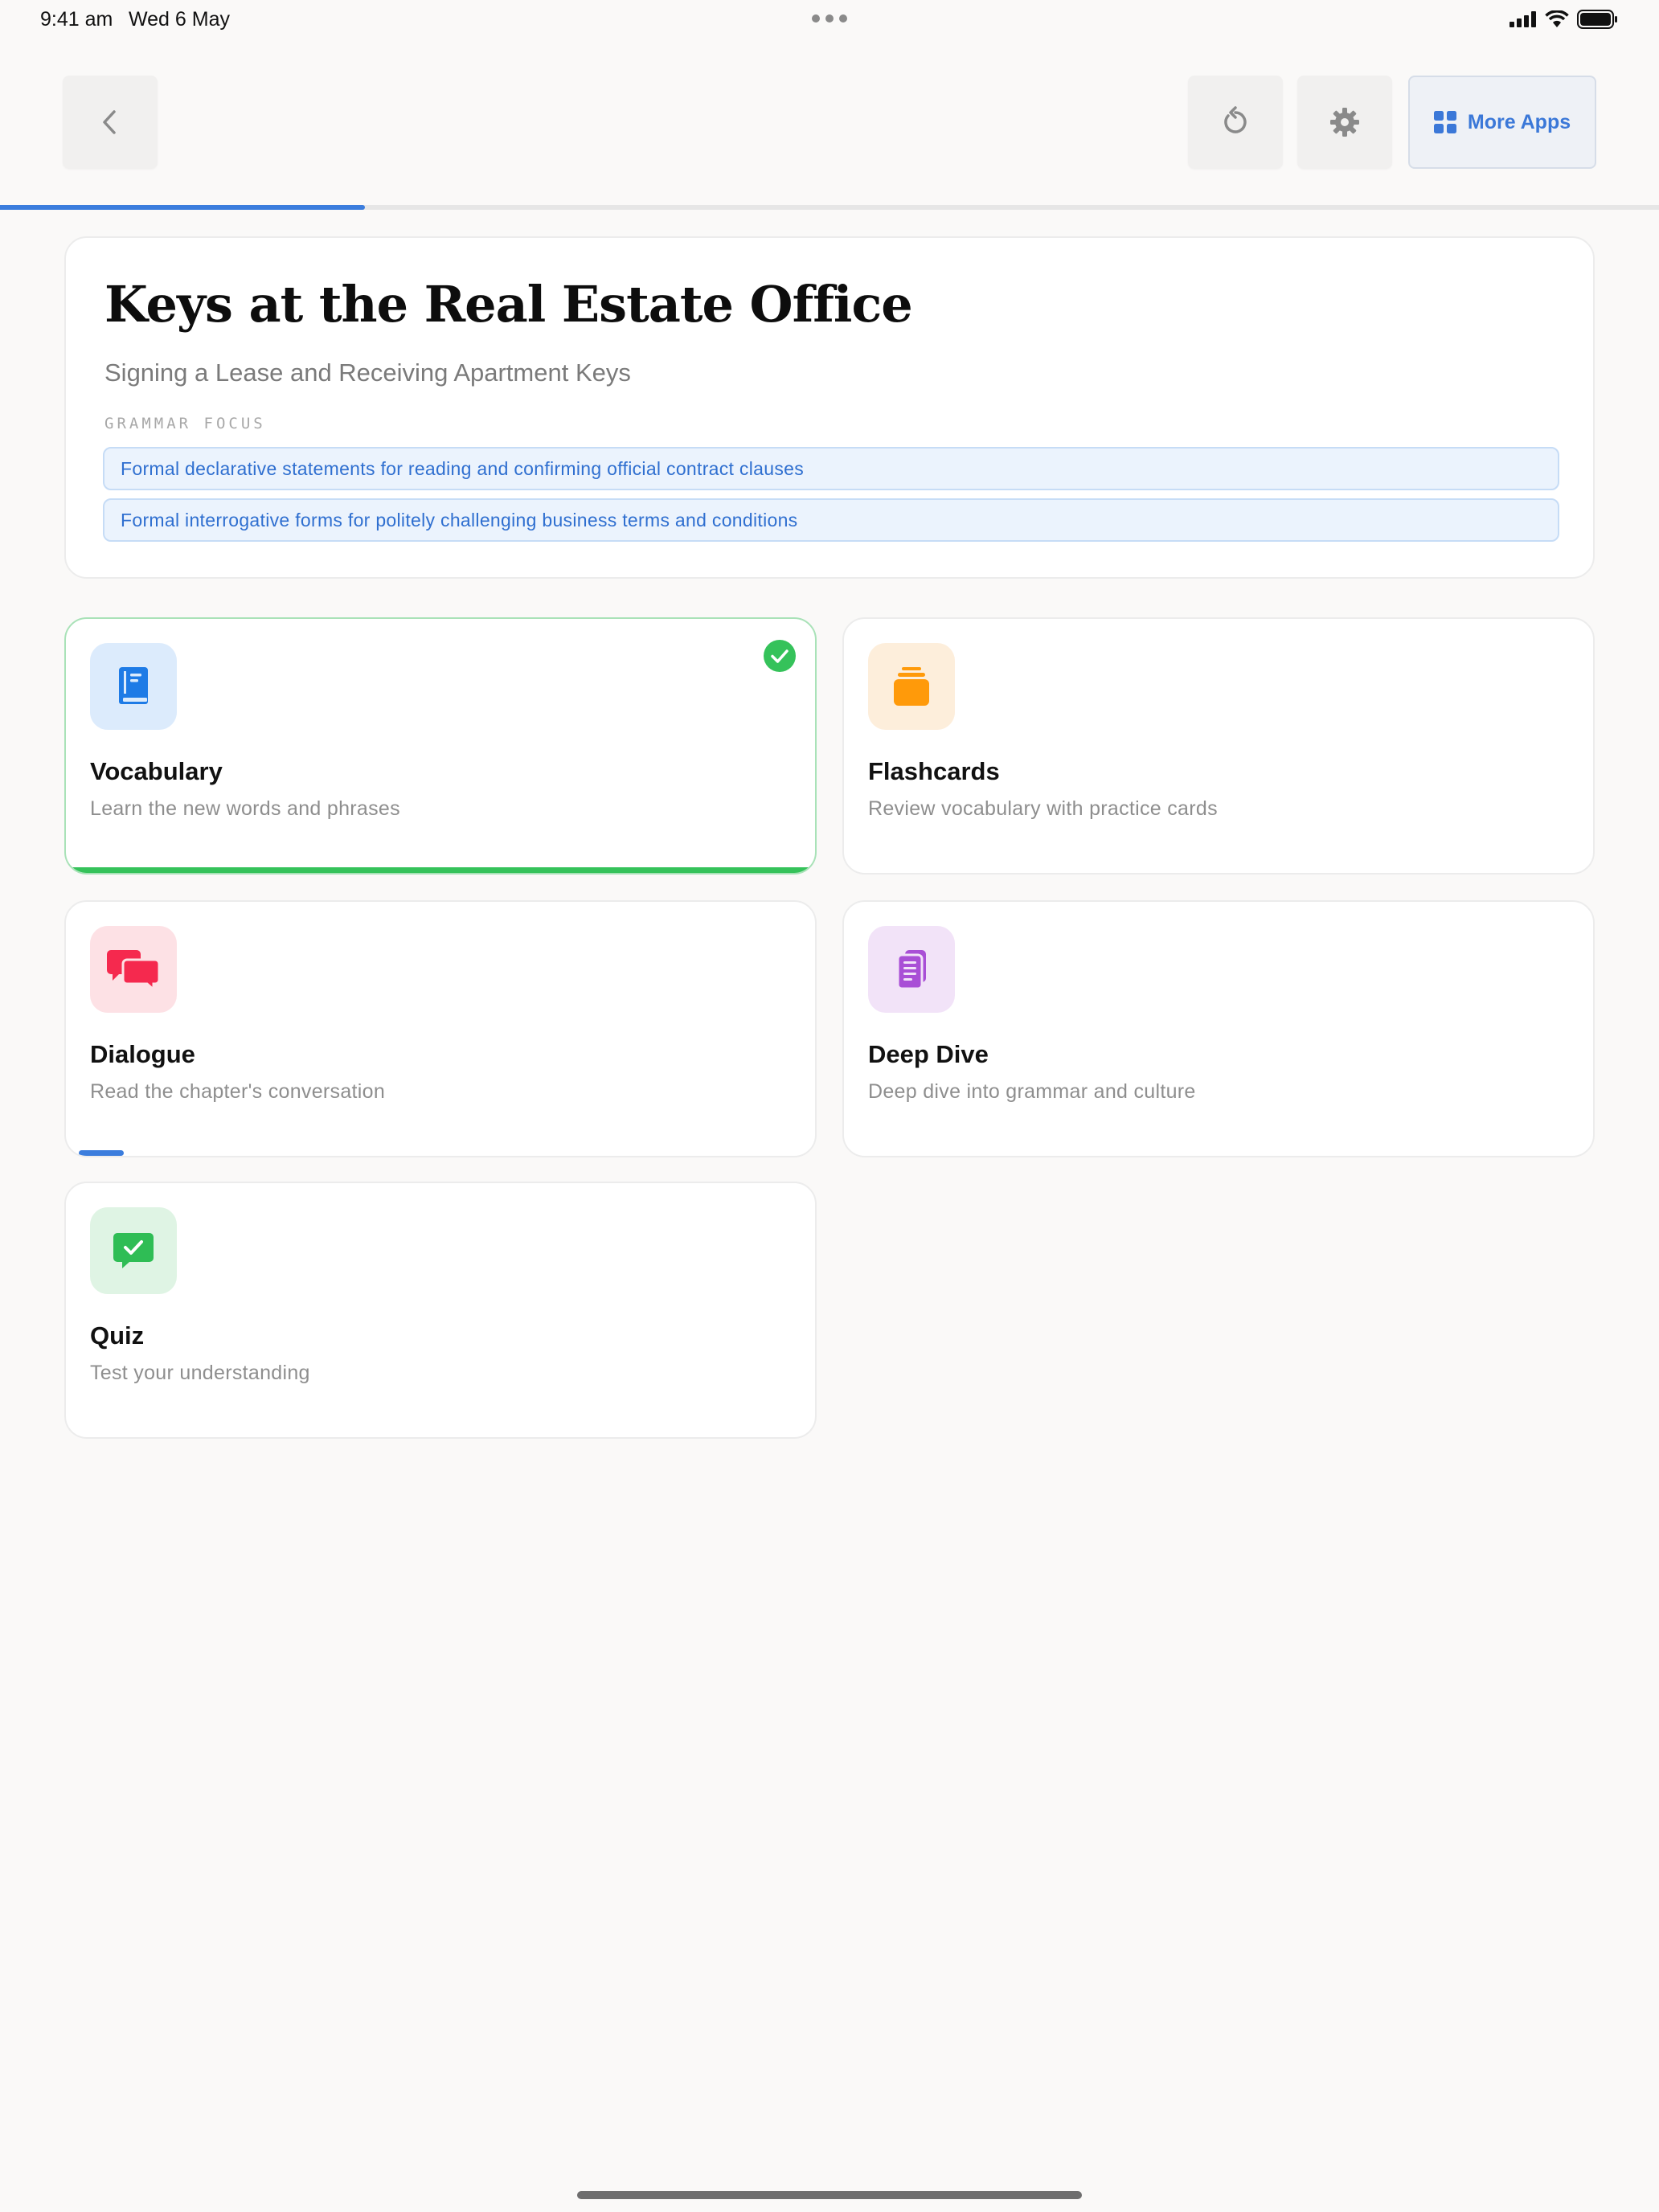  What do you see at coordinates (1522, 19) in the screenshot?
I see `cellular-signal-icon` at bounding box center [1522, 19].